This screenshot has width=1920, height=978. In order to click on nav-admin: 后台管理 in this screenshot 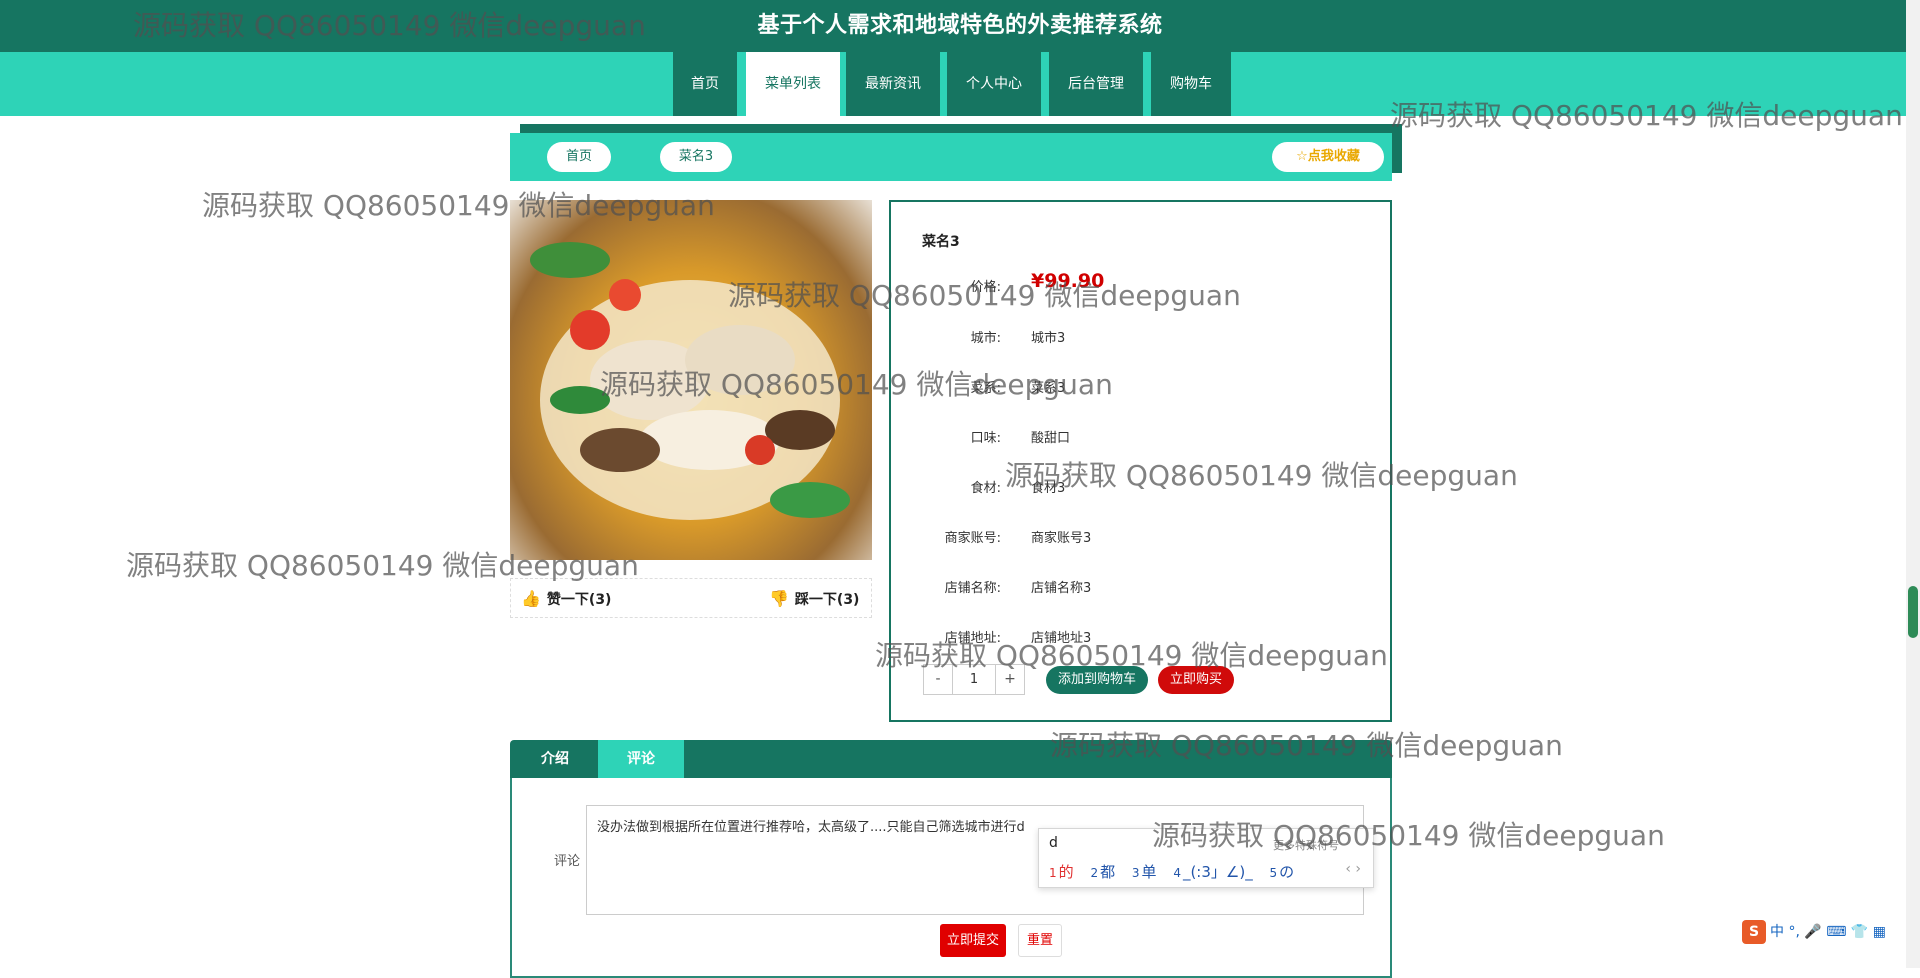, I will do `click(1096, 84)`.